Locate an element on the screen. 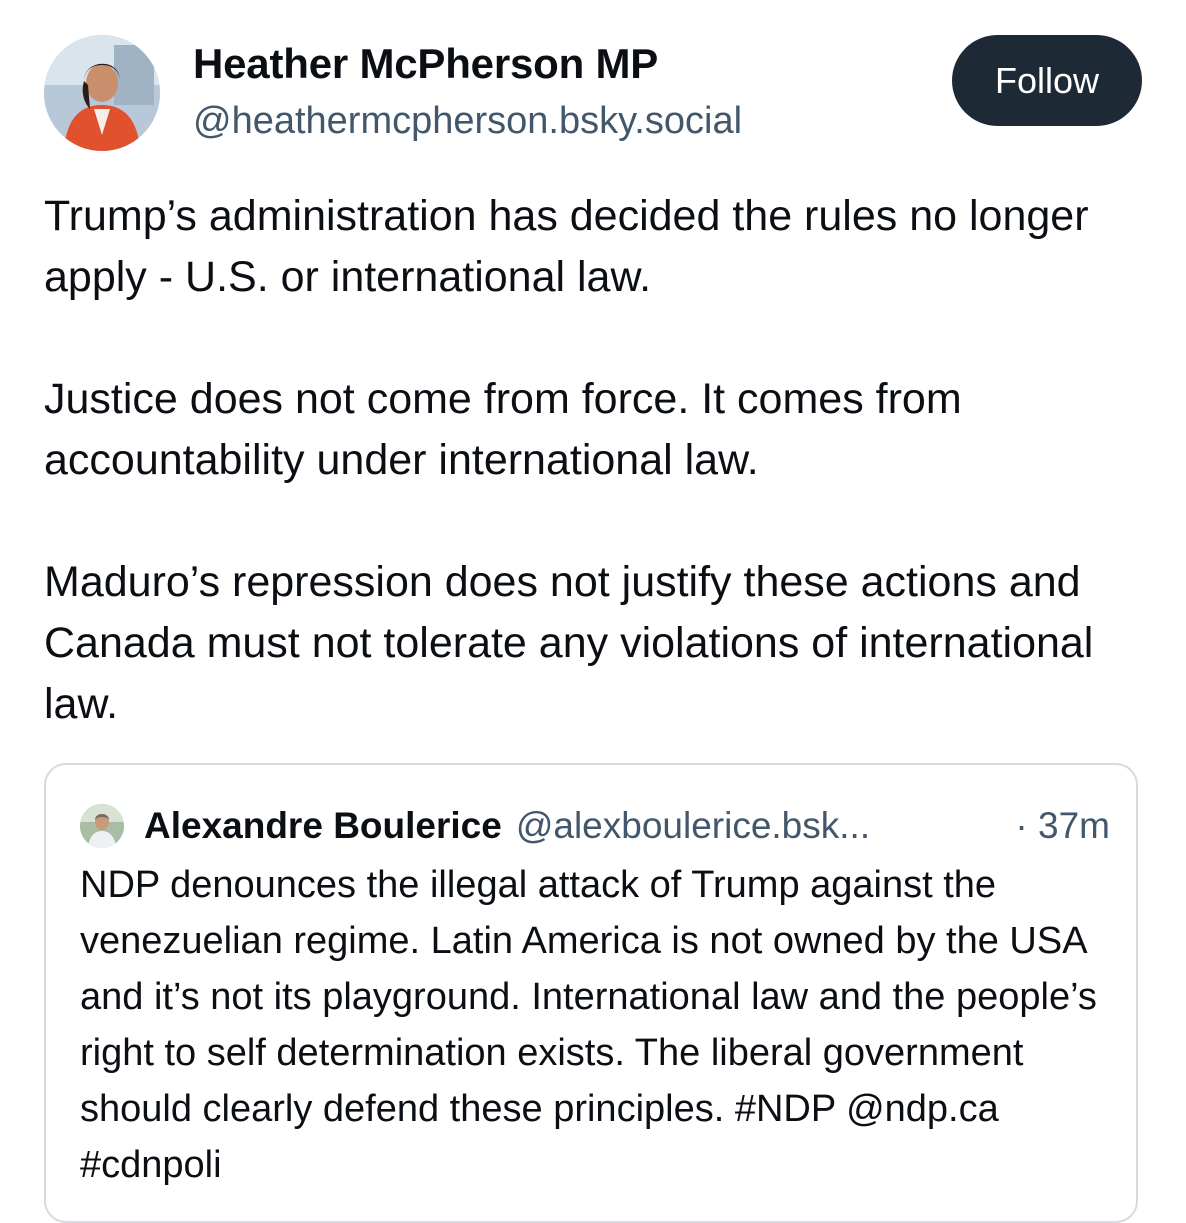 This screenshot has width=1186, height=1223. author-handle: @heathermcpherson.bsky.social is located at coordinates (467, 121).